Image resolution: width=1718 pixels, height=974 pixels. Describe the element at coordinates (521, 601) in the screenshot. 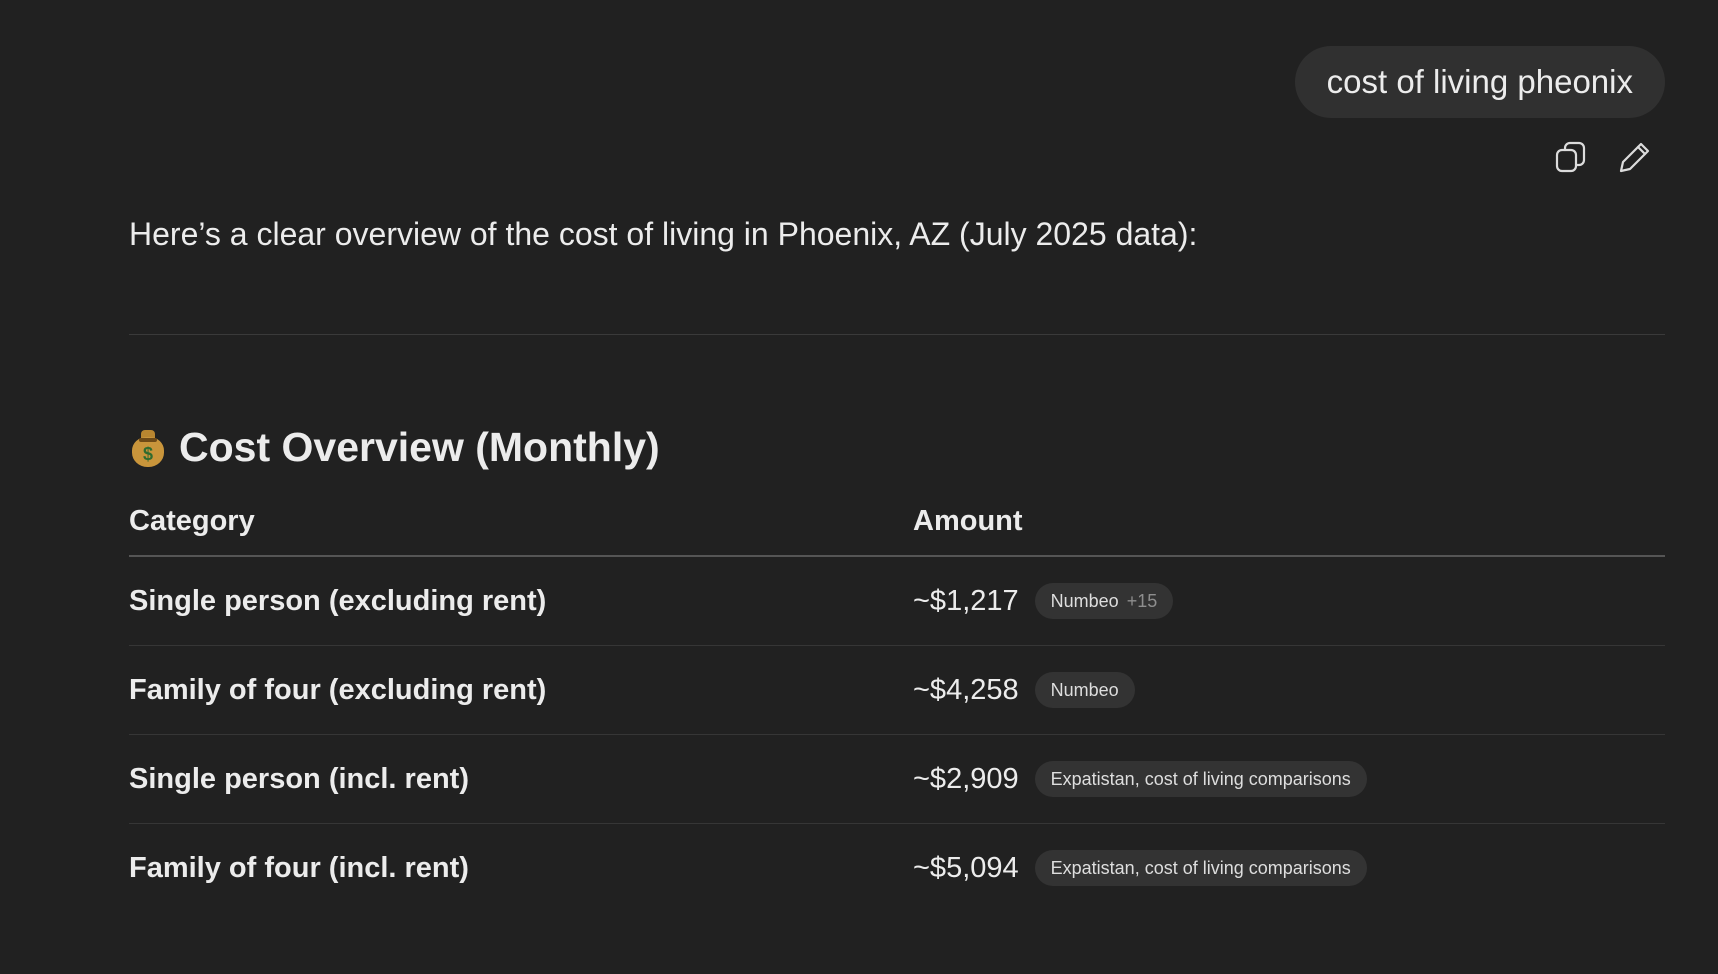

I see `category-cell: Single person (excluding rent)` at that location.